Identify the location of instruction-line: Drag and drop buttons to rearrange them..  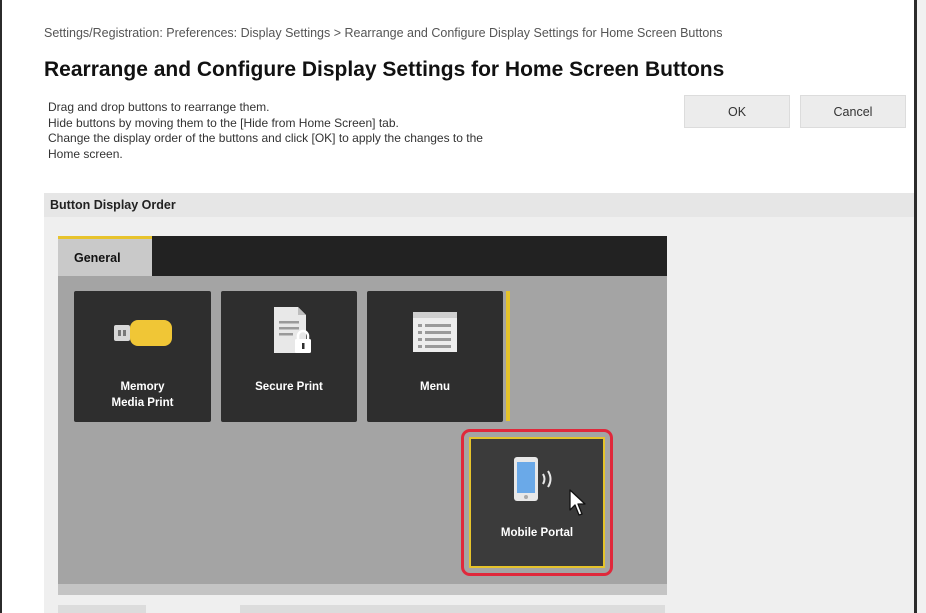
(159, 107).